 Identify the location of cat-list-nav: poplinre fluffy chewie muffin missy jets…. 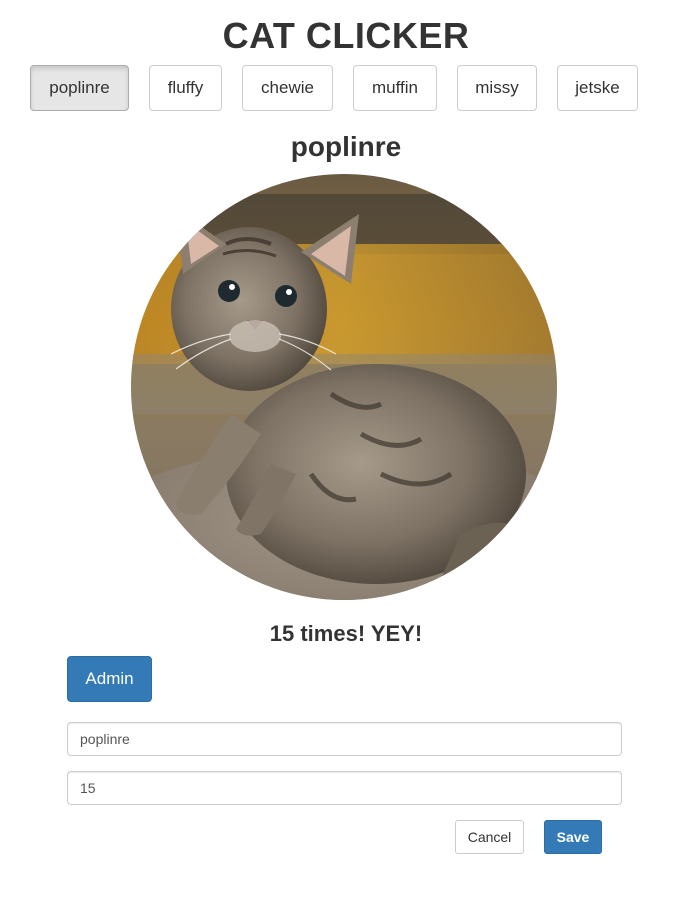
(346, 88).